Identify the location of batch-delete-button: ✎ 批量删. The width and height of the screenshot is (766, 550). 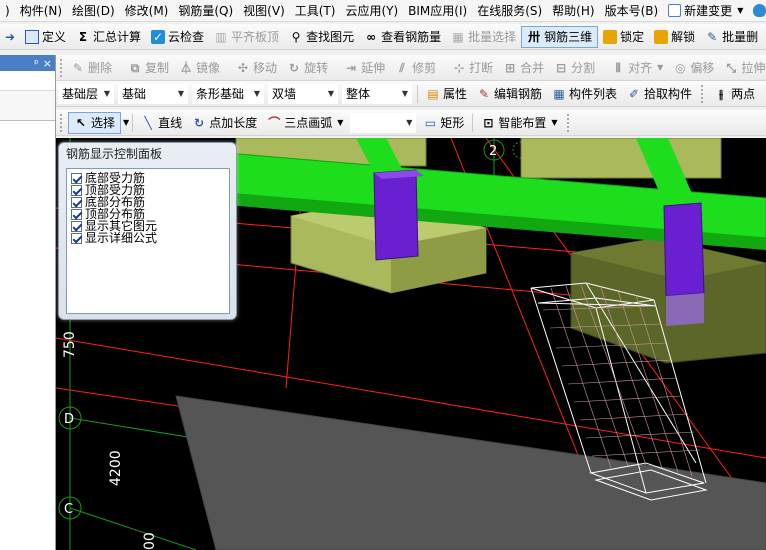
(731, 37).